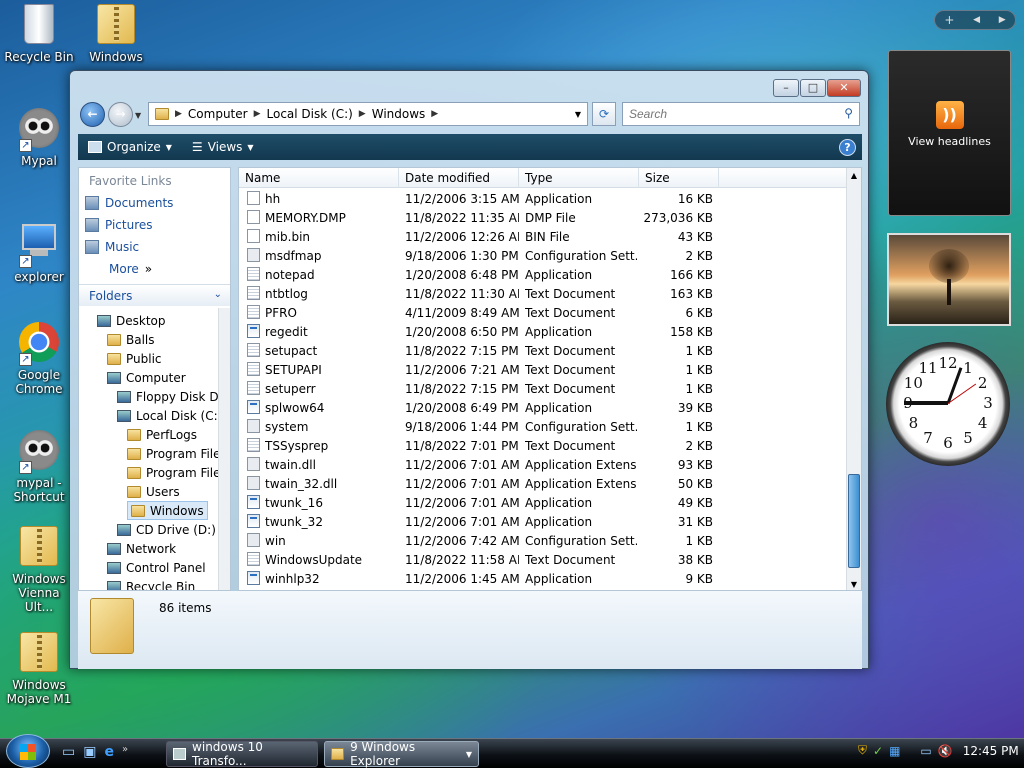 The height and width of the screenshot is (768, 1024). I want to click on file-date: 4/11/2009 8:49 AM, so click(462, 312).